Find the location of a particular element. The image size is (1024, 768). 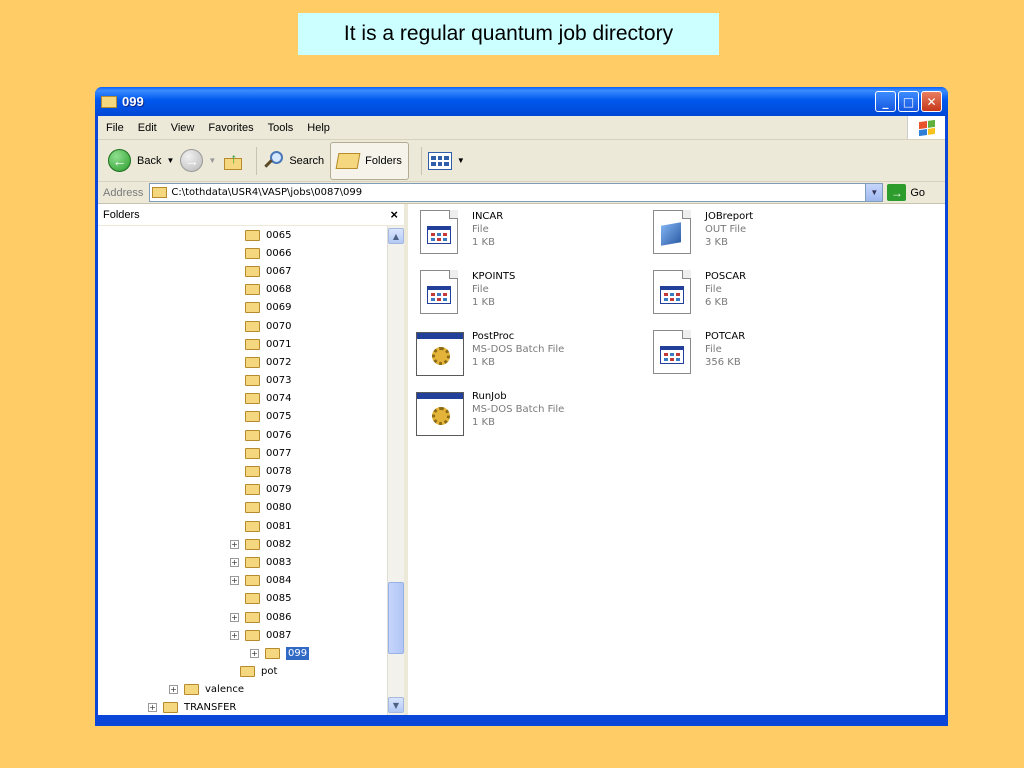

text-file-icon is located at coordinates (439, 232).